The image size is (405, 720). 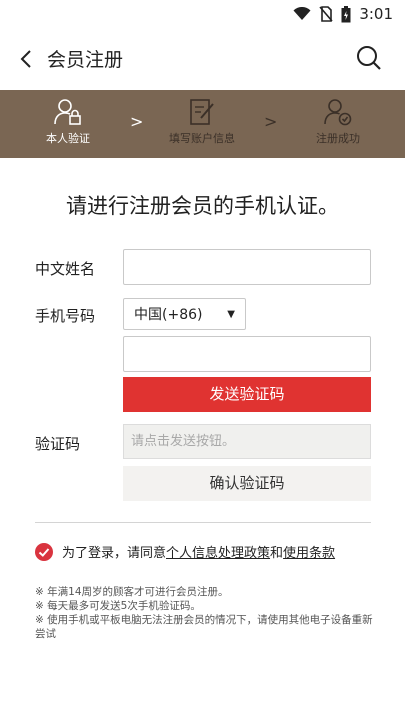 What do you see at coordinates (132, 592) in the screenshot?
I see `note-item: ※ 年满14周岁的顾客才可进行会员注册。` at bounding box center [132, 592].